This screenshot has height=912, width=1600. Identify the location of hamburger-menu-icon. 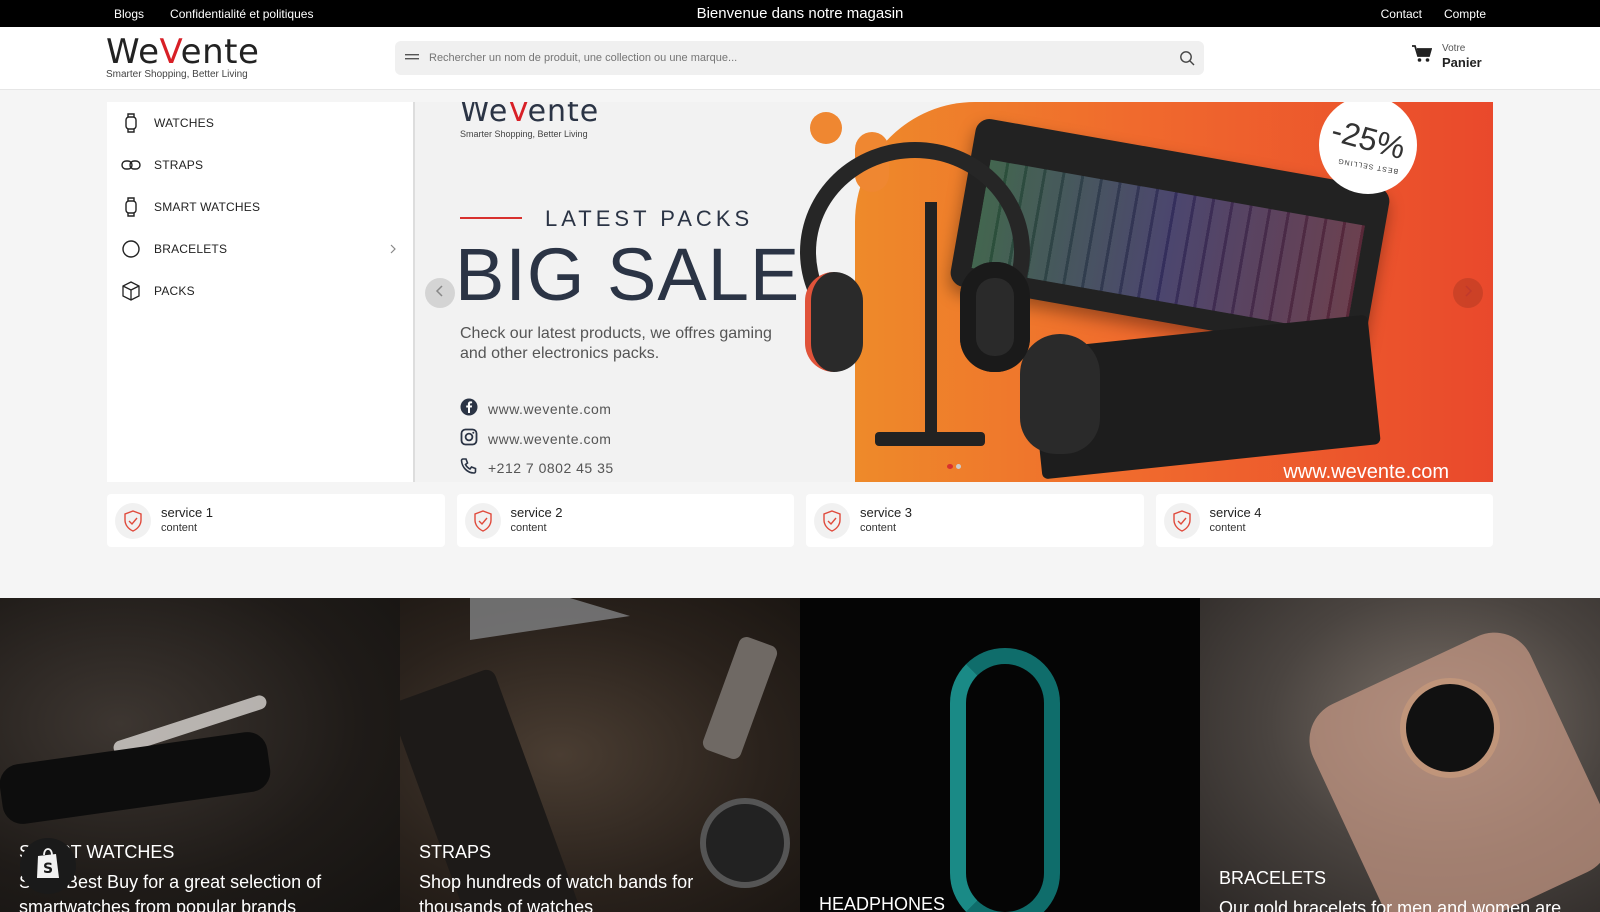
(412, 58).